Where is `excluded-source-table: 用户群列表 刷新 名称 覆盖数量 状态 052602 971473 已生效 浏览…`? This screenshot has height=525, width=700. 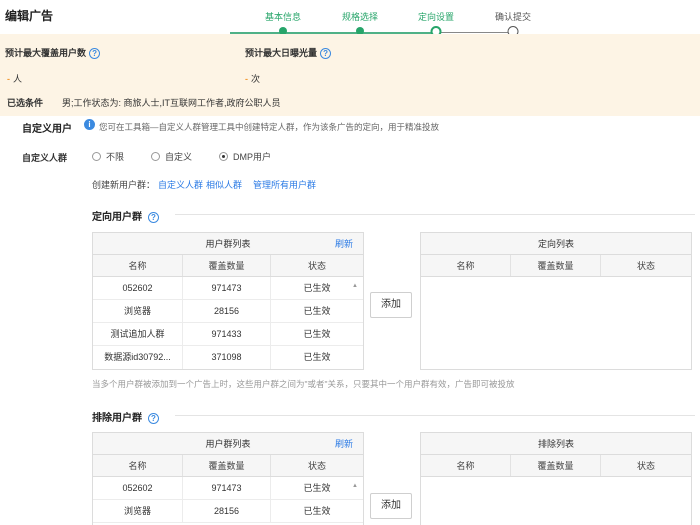 excluded-source-table: 用户群列表 刷新 名称 覆盖数量 状态 052602 971473 已生效 浏览… is located at coordinates (228, 478).